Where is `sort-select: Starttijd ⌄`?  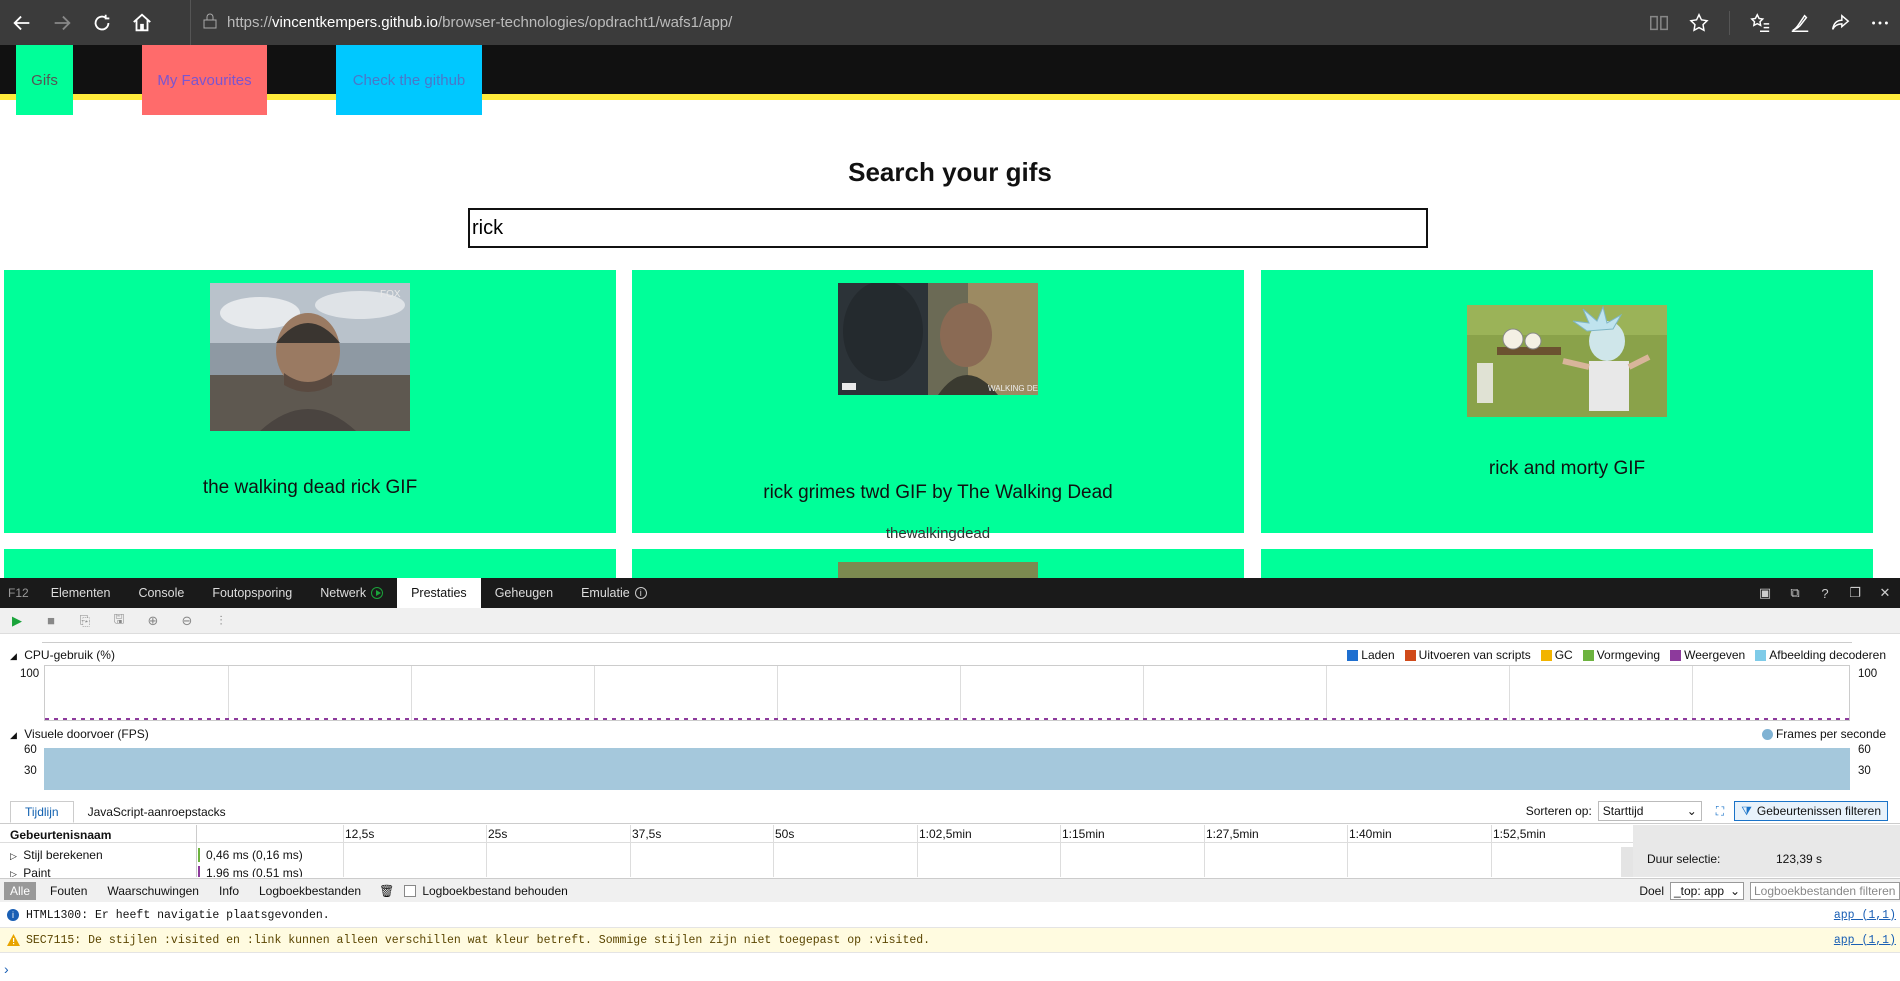 sort-select: Starttijd ⌄ is located at coordinates (1649, 811).